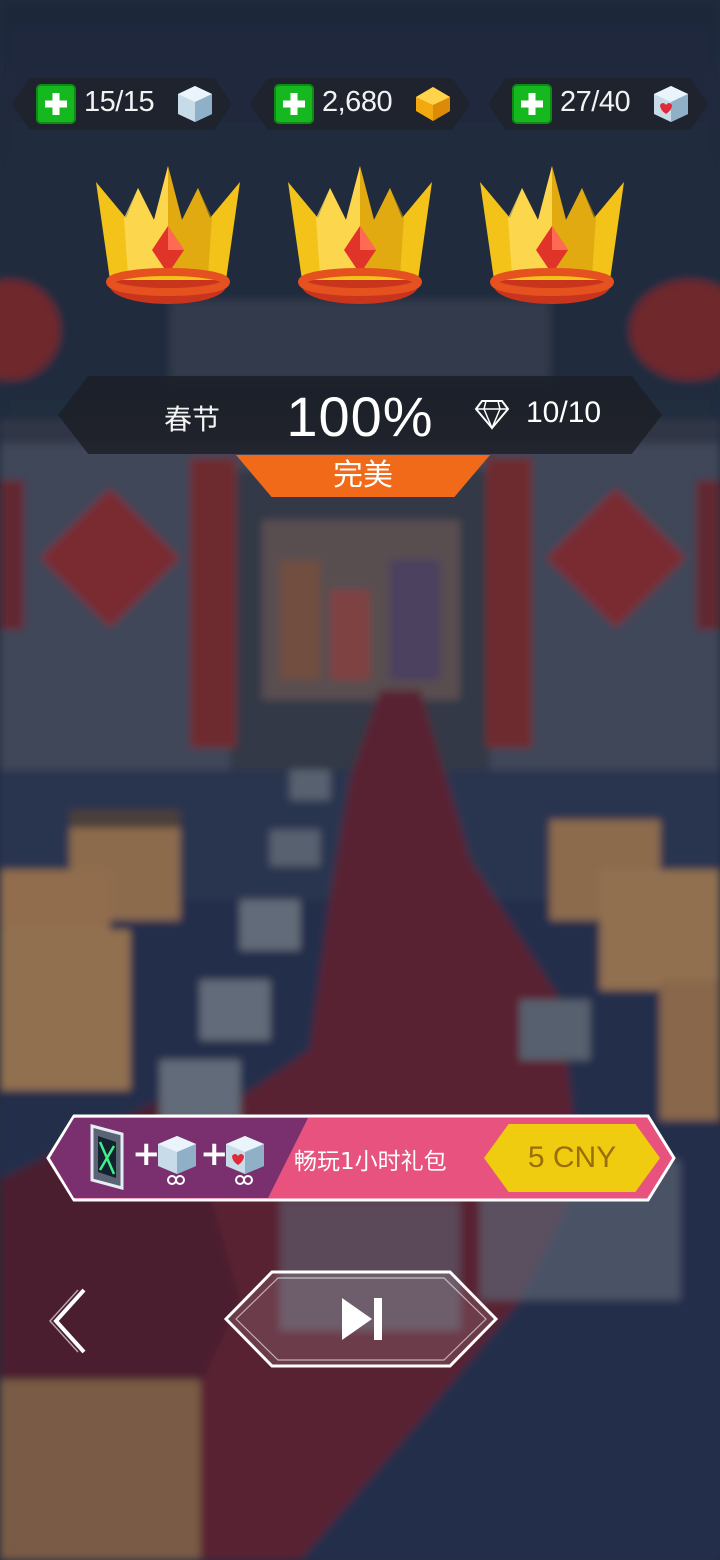  Describe the element at coordinates (294, 104) in the screenshot. I see `add-gold-button` at that location.